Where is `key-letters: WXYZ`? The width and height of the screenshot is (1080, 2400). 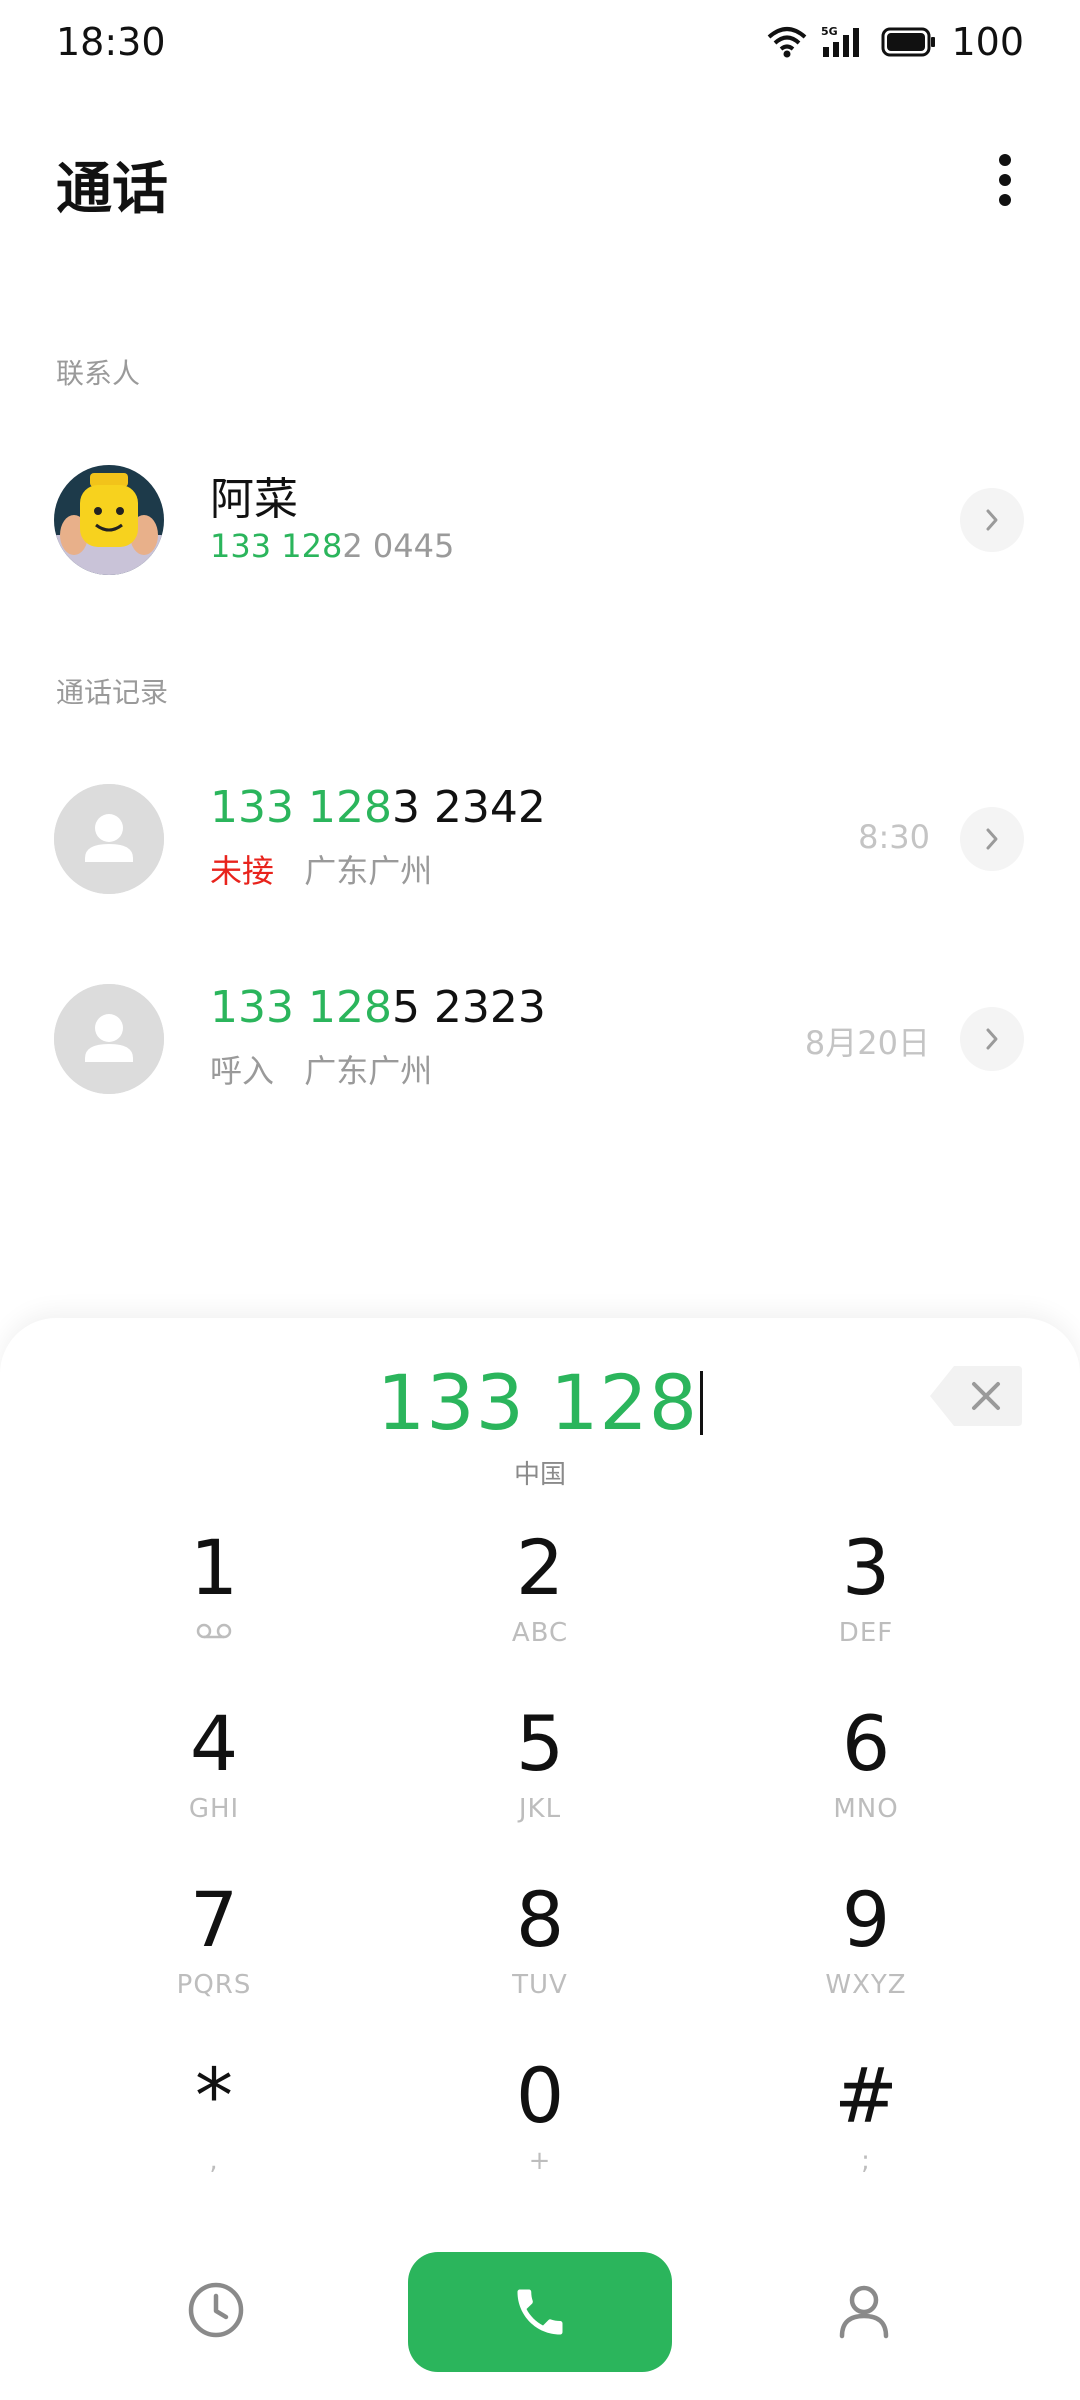
key-letters: WXYZ is located at coordinates (866, 1985).